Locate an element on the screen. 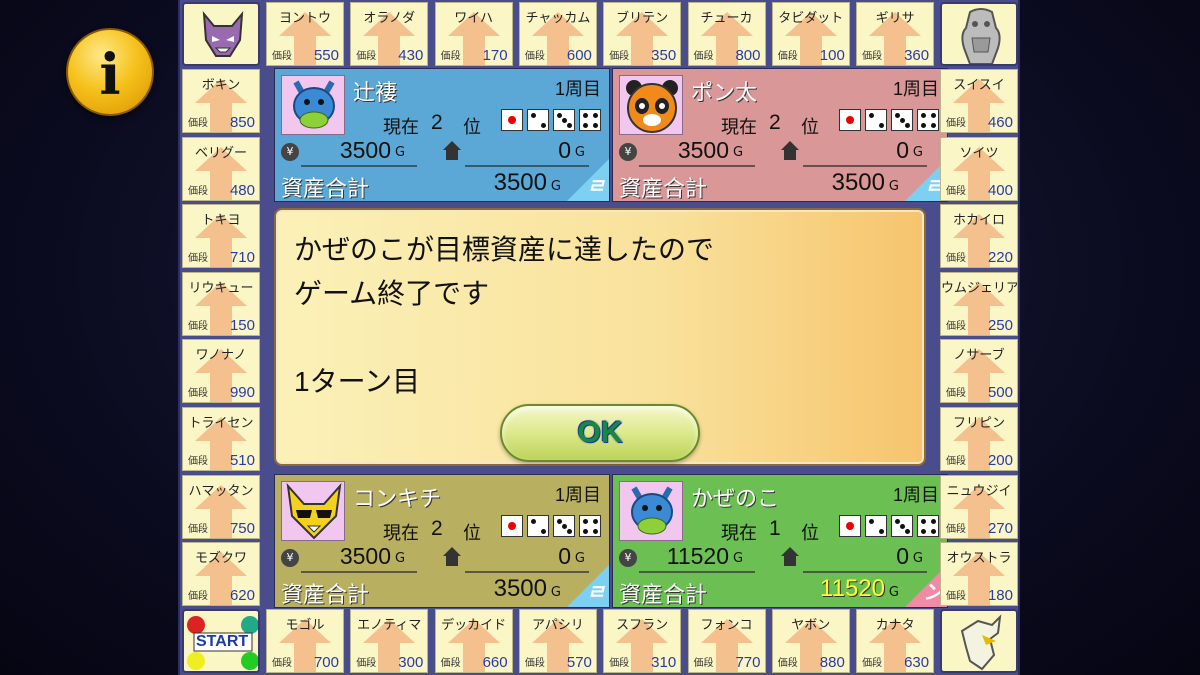 The width and height of the screenshot is (1200, 675). property-tile: トライセン 価段 510 is located at coordinates (221, 439).